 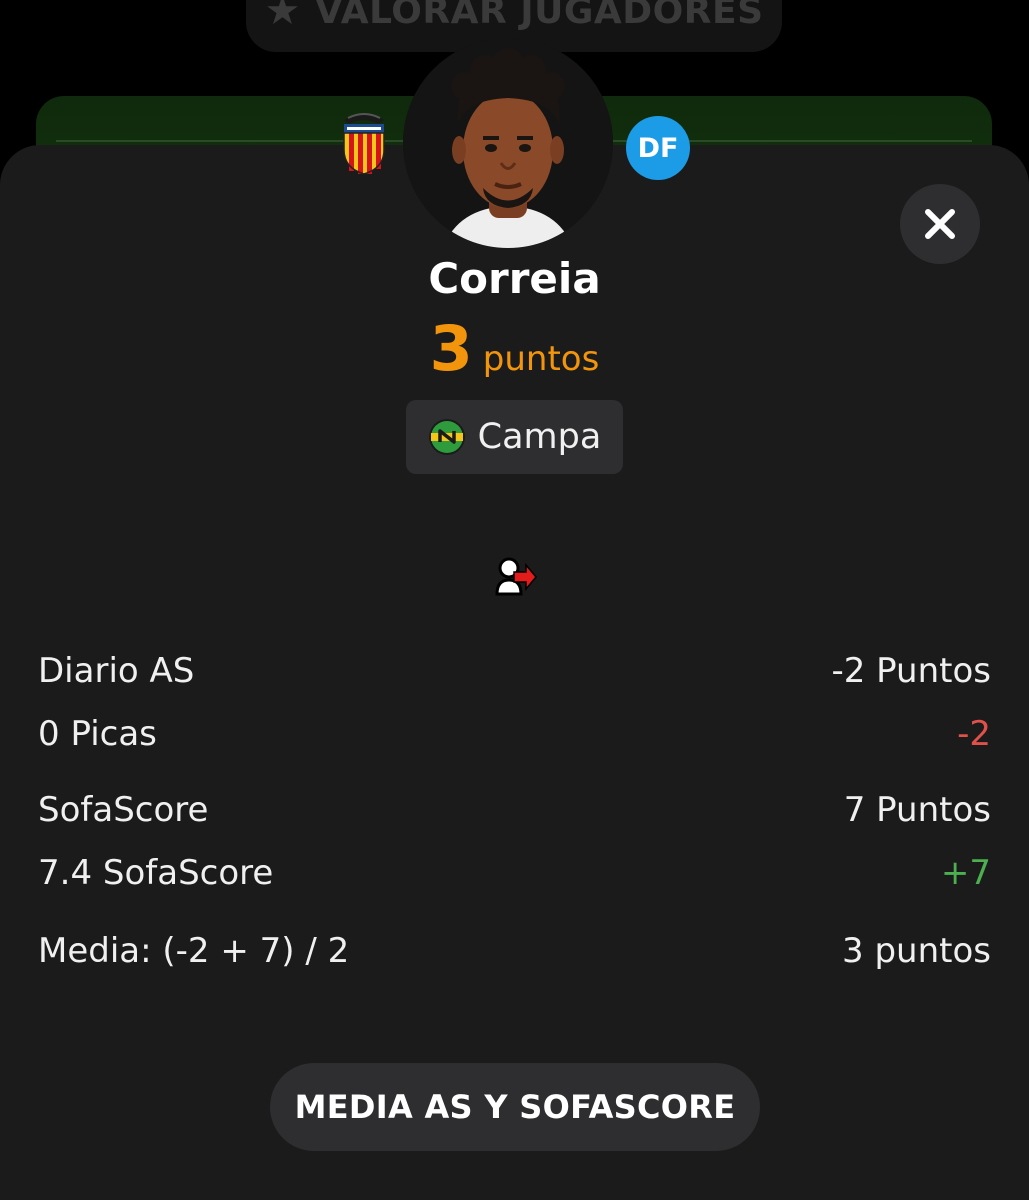 I want to click on source-row-sofascore: SofaScore 7 Puntos, so click(x=514, y=810).